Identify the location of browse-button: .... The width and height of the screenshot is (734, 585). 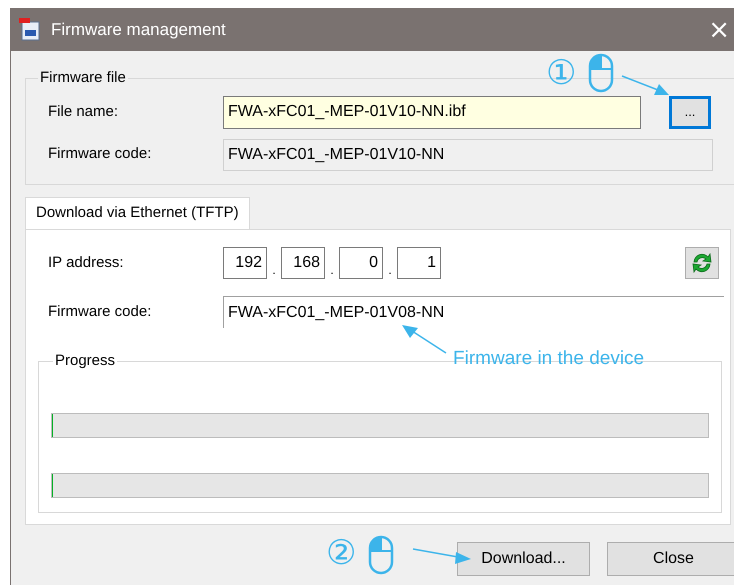
(690, 112).